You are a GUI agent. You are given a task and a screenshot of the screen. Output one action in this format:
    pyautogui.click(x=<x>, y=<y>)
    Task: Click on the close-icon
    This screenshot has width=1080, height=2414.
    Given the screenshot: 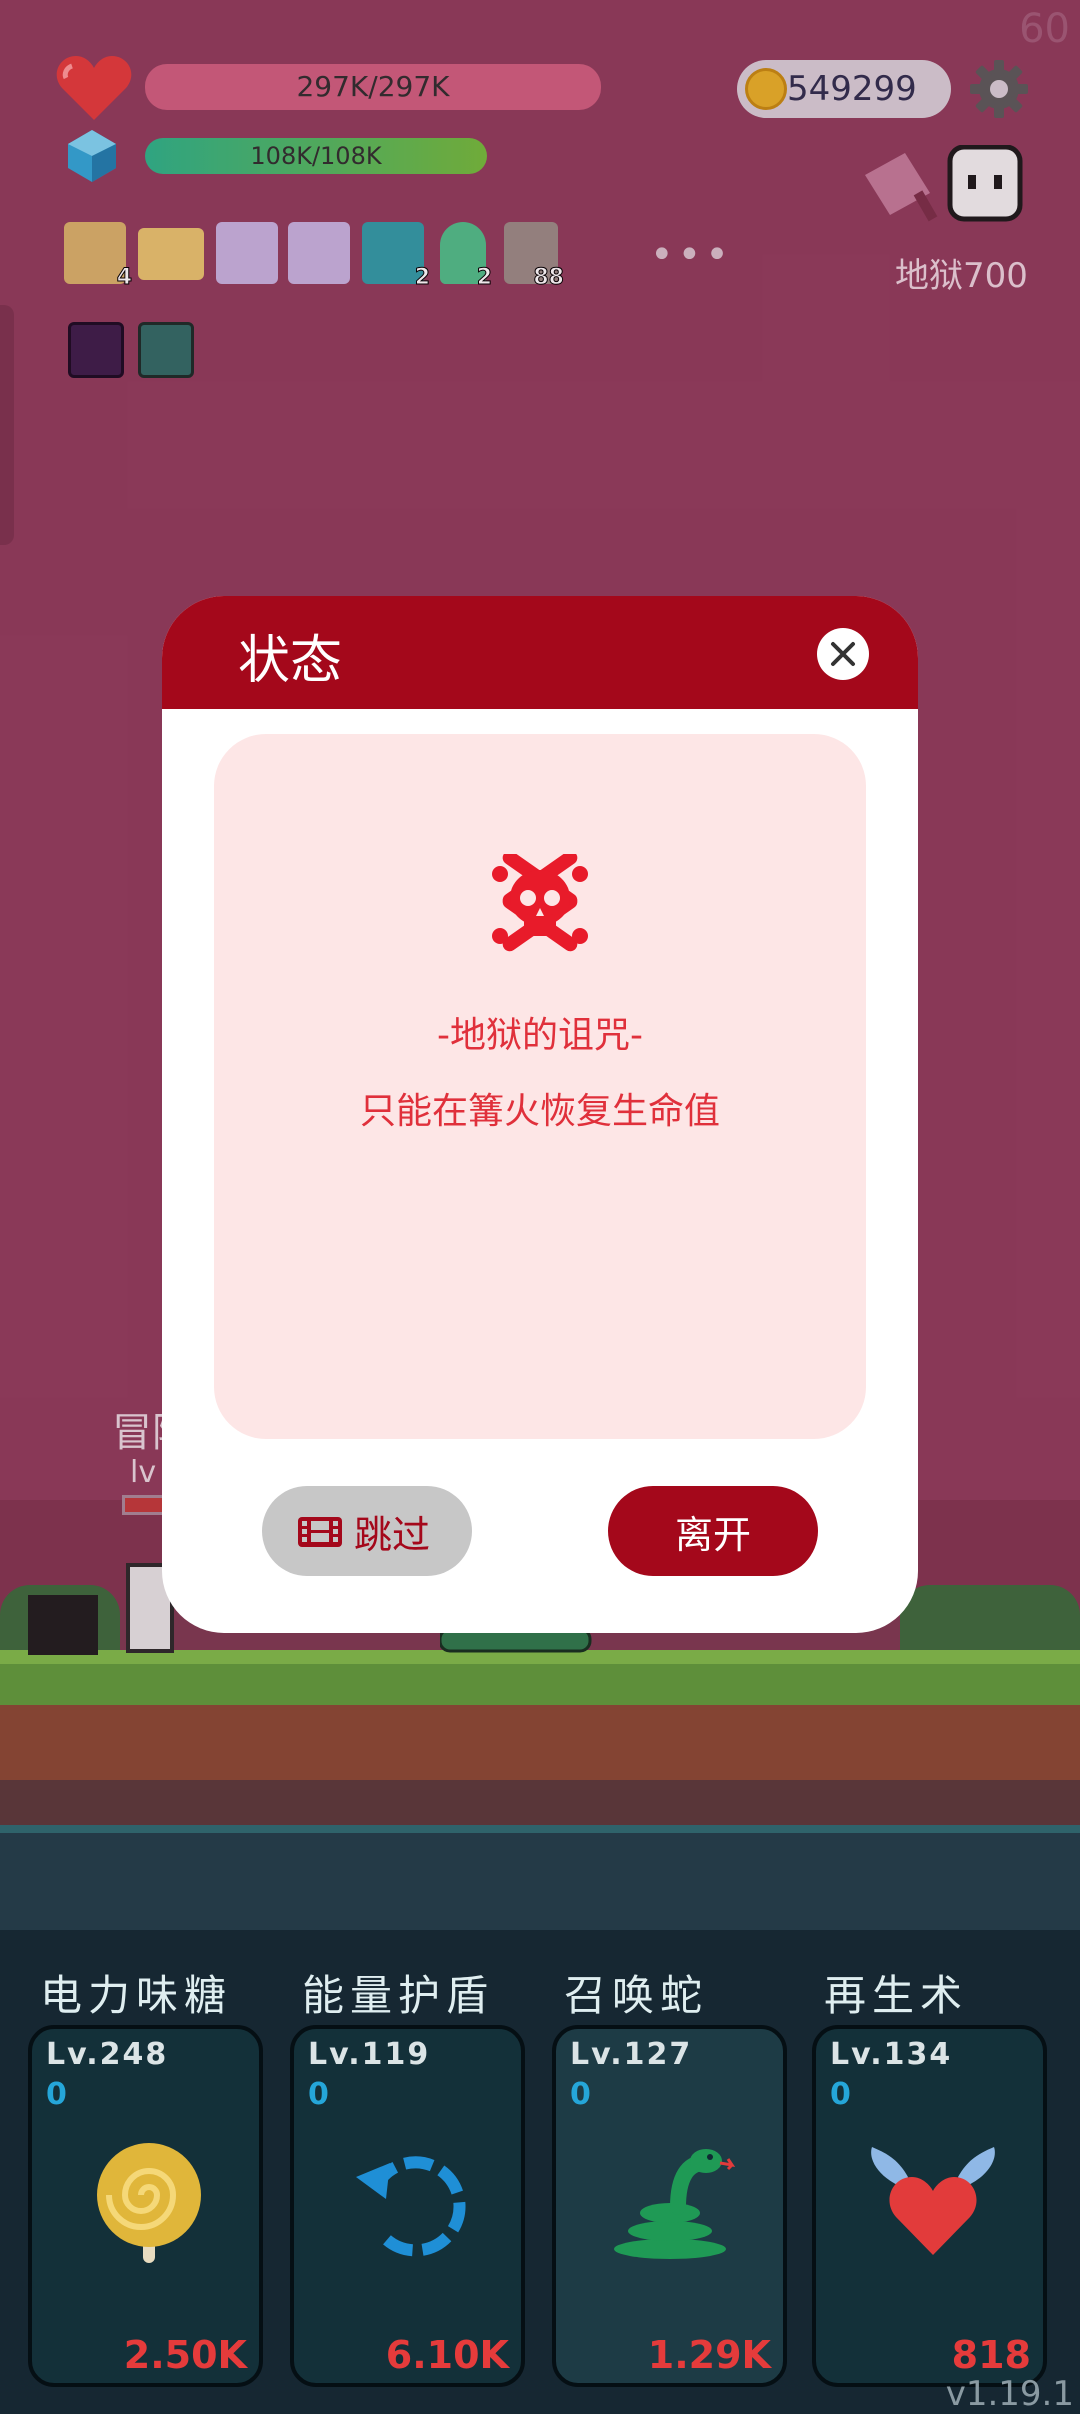 What is the action you would take?
    pyautogui.click(x=843, y=654)
    